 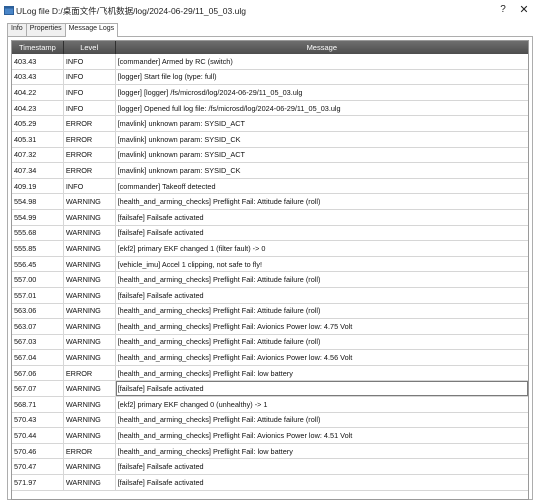 I want to click on help-button: ?, so click(x=503, y=9).